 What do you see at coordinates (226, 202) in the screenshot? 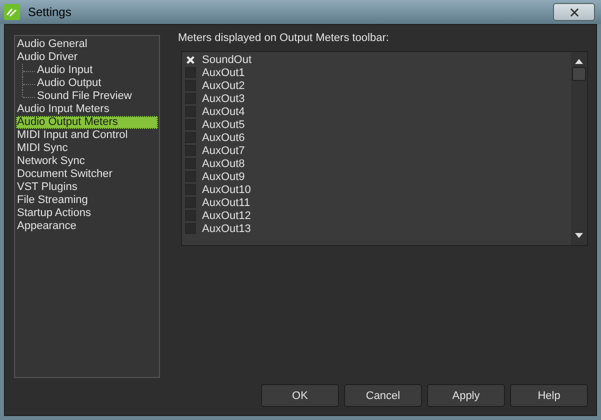
I see `meter-name: AuxOut11` at bounding box center [226, 202].